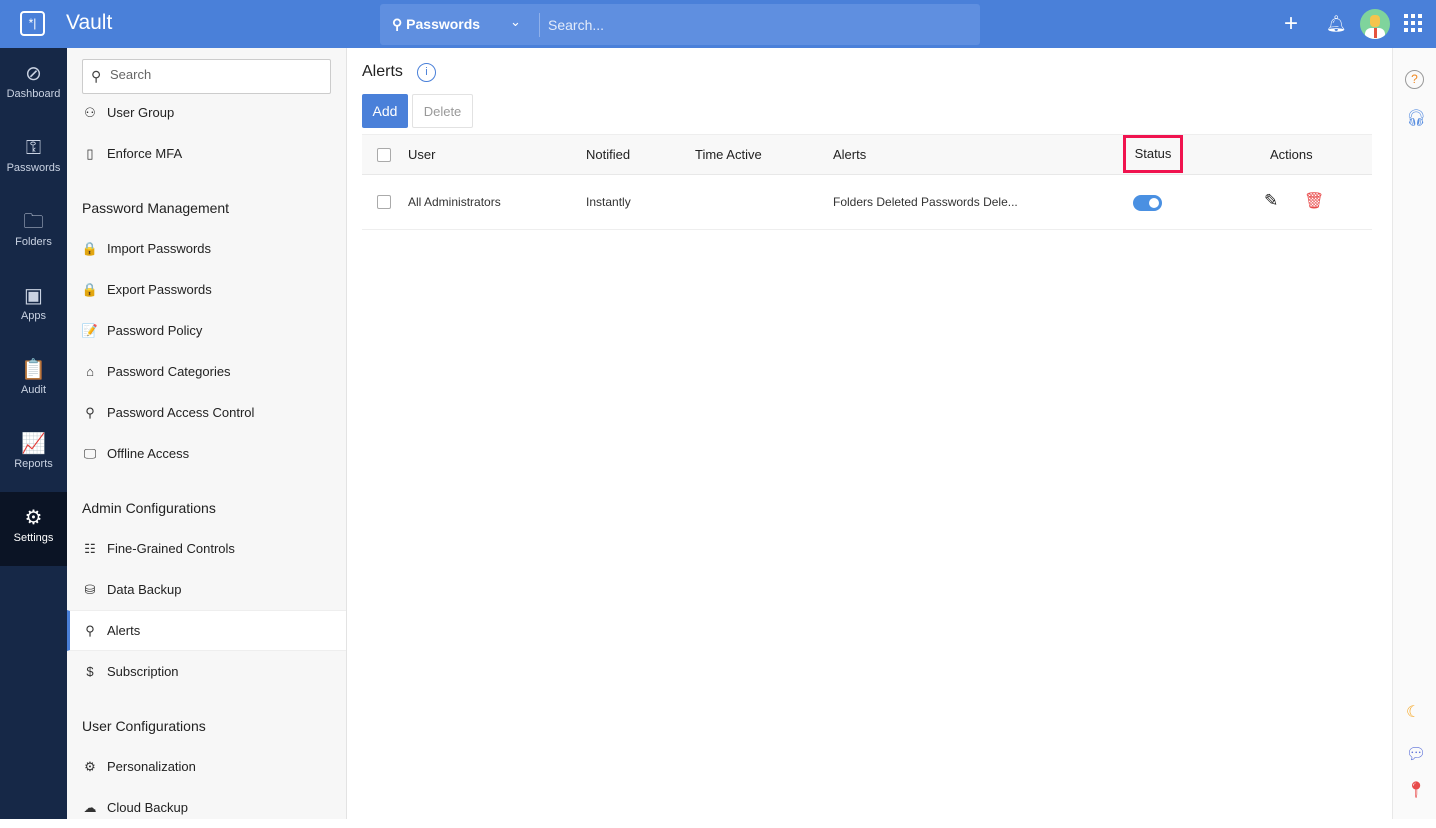 The width and height of the screenshot is (1436, 828). What do you see at coordinates (181, 412) in the screenshot?
I see `menu-item-label: Password Access Control` at bounding box center [181, 412].